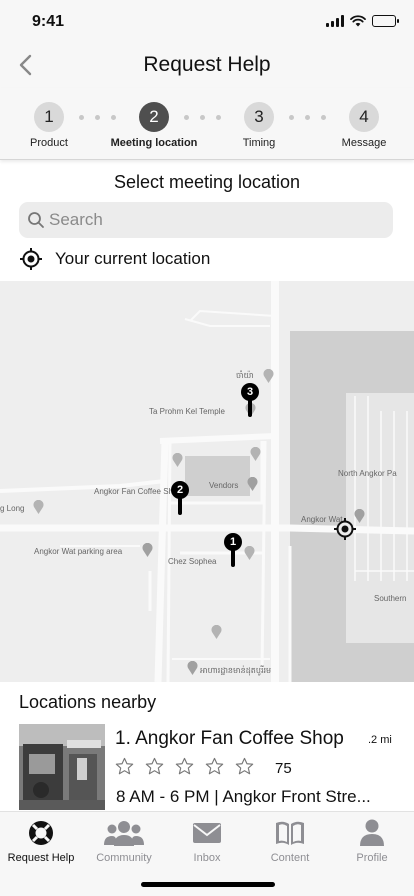  I want to click on rating-stars, so click(184, 766).